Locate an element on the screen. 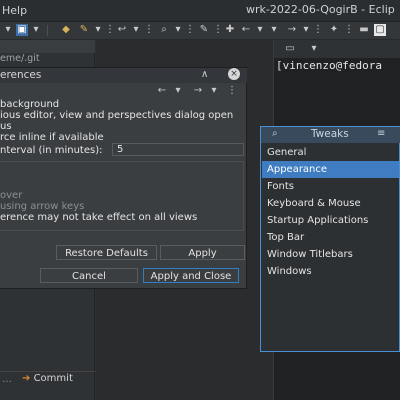  pref-line: us is located at coordinates (6, 126).